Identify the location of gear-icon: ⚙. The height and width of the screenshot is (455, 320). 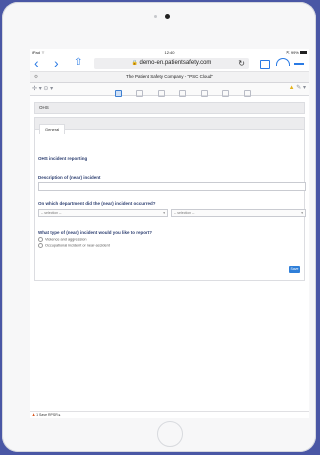
(36, 77).